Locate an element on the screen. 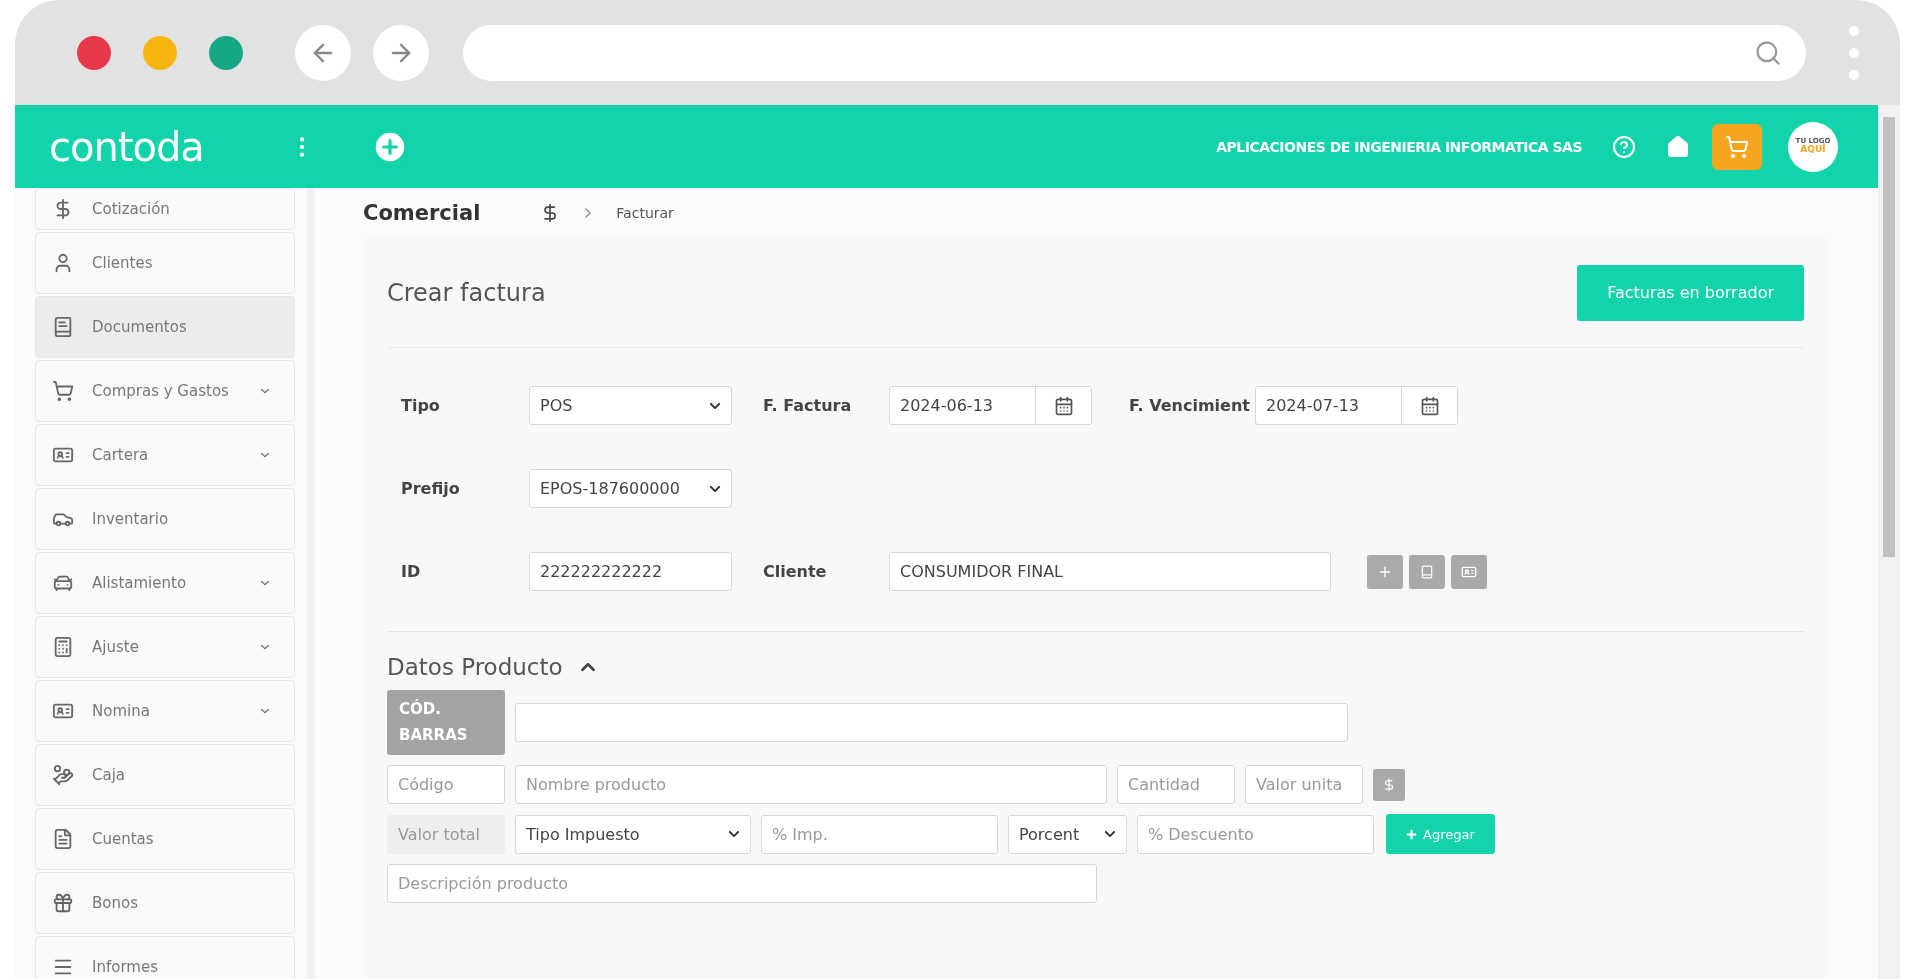 Image resolution: width=1918 pixels, height=979 pixels. scrollbar is located at coordinates (1889, 542).